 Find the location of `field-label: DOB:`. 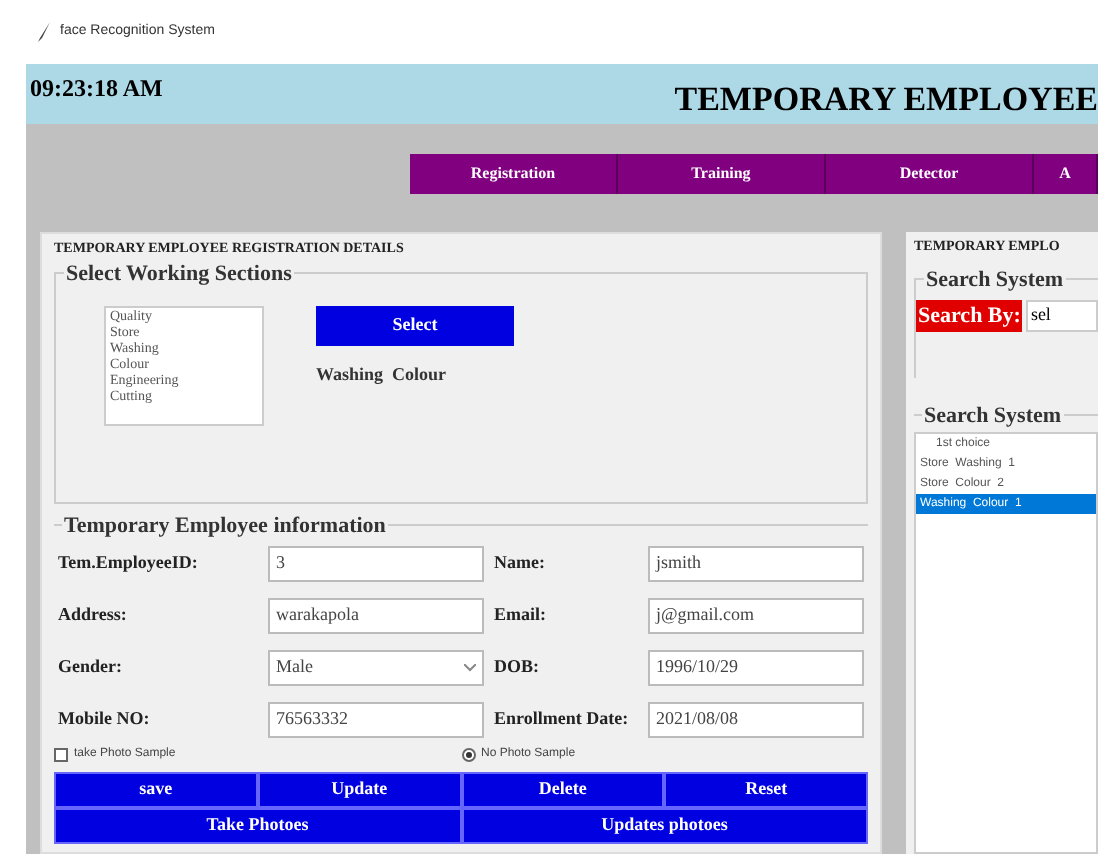

field-label: DOB: is located at coordinates (517, 666).